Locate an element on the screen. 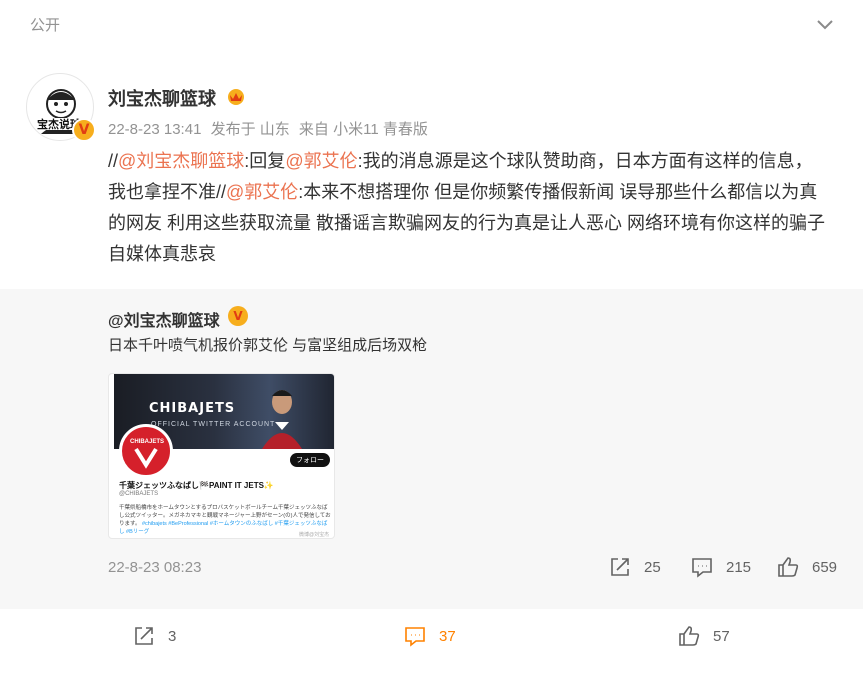  banner-title: CHIBAJETS is located at coordinates (192, 408).